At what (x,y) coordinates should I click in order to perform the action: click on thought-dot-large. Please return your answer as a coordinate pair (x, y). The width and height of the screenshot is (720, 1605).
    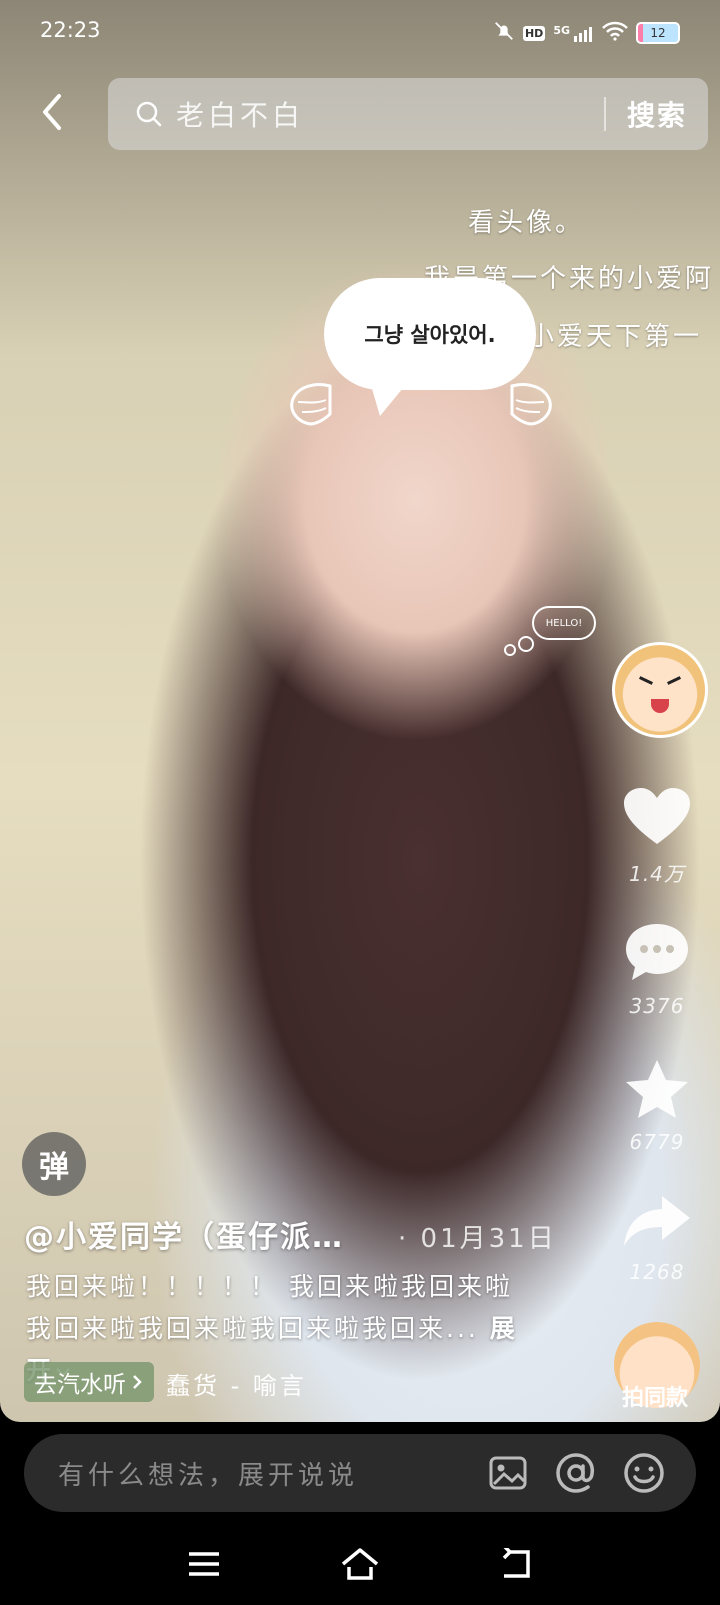
    Looking at the image, I should click on (526, 644).